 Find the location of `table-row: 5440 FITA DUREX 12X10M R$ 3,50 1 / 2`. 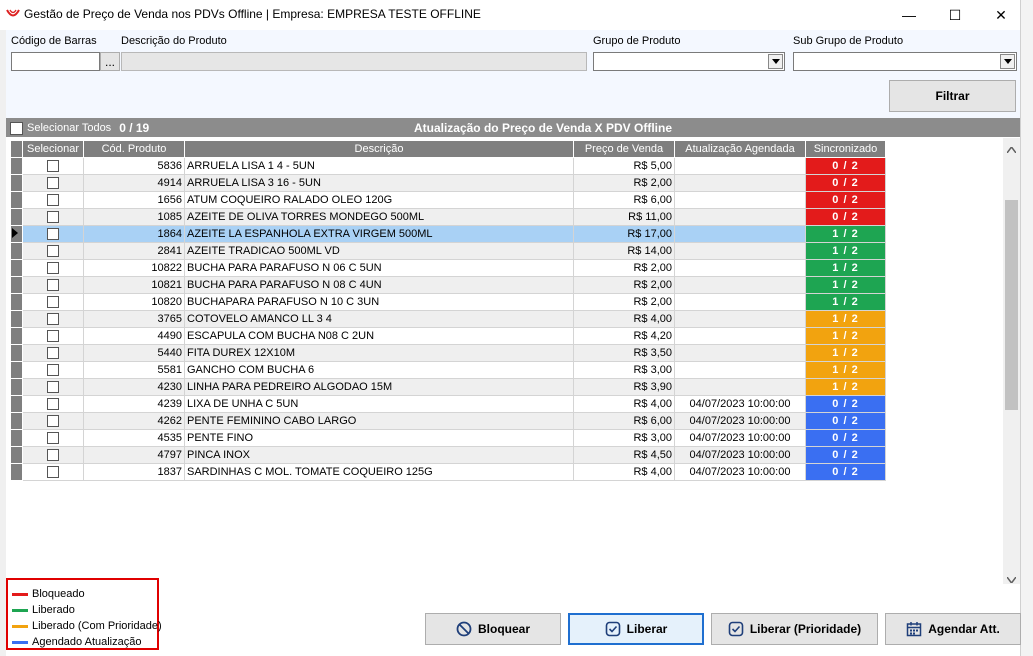

table-row: 5440 FITA DUREX 12X10M R$ 3,50 1 / 2 is located at coordinates (448, 353).